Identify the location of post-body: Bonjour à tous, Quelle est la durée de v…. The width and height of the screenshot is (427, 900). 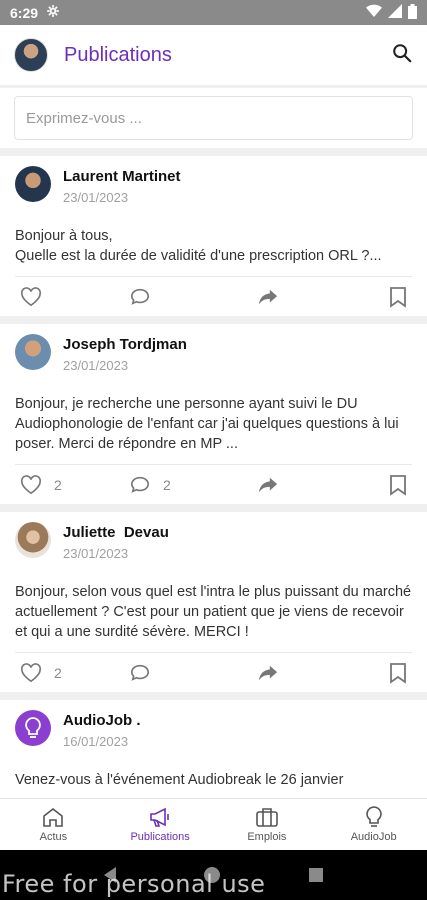
(213, 245).